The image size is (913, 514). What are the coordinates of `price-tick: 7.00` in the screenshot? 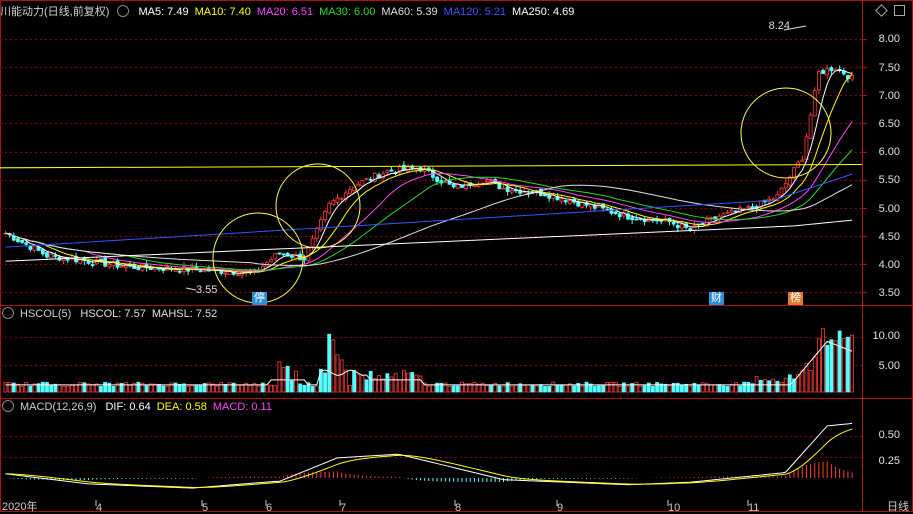 It's located at (889, 96).